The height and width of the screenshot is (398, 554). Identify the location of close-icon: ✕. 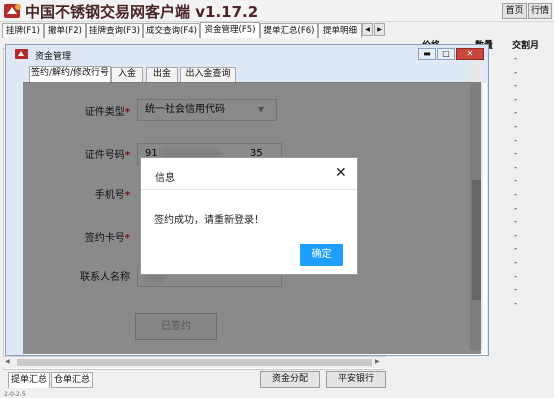
(341, 173).